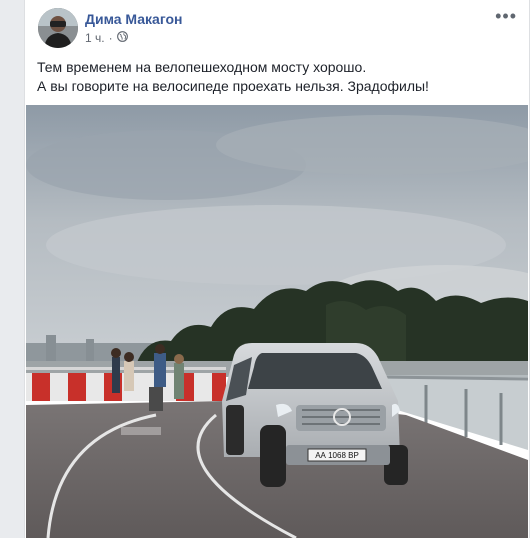 This screenshot has height=538, width=530. Describe the element at coordinates (58, 28) in the screenshot. I see `author-avatar` at that location.